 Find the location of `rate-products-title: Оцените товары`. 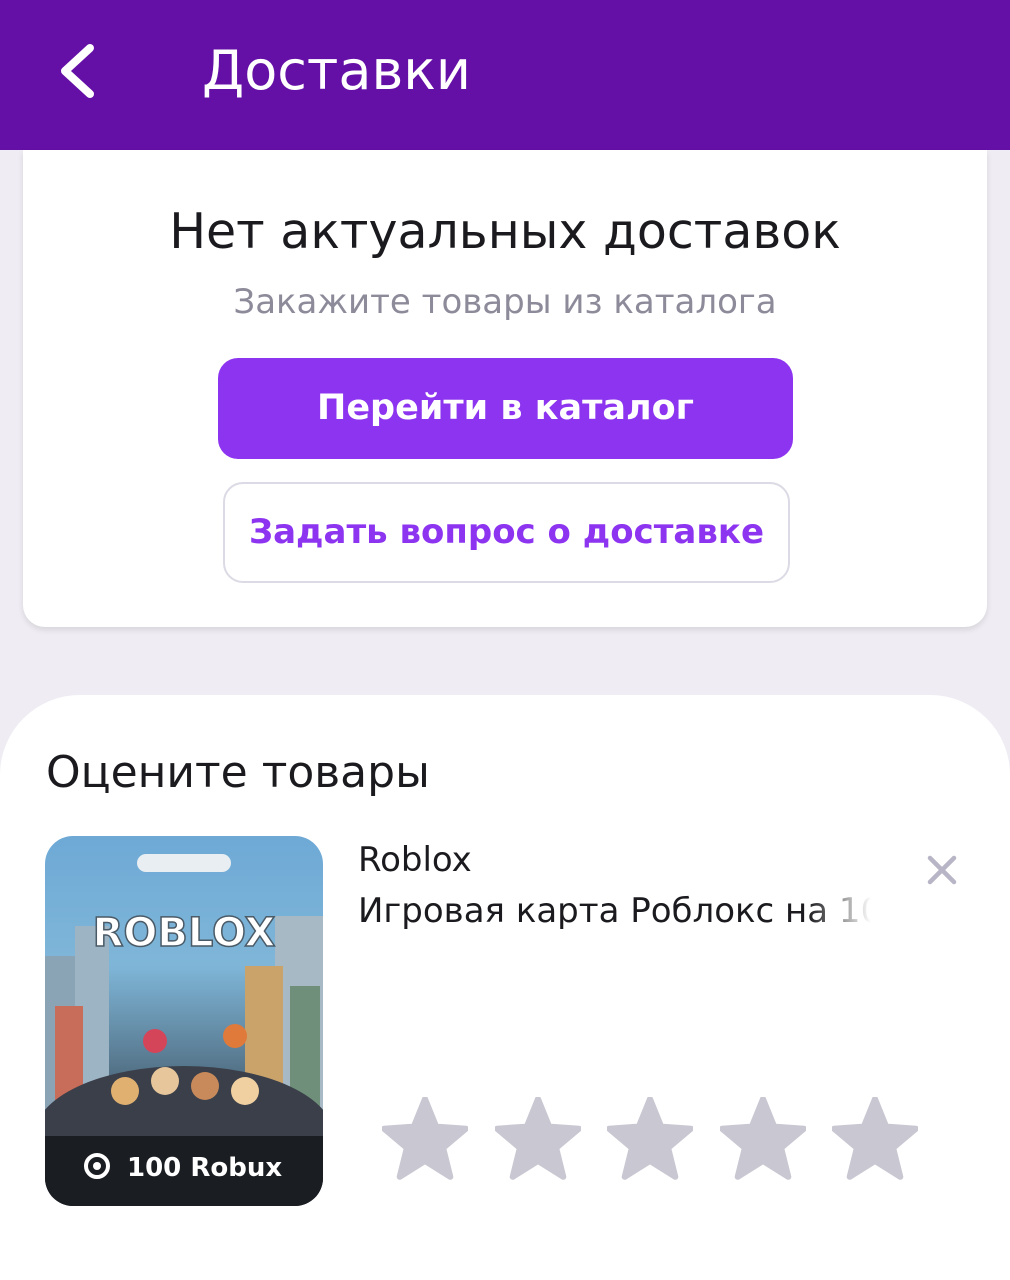

rate-products-title: Оцените товары is located at coordinates (238, 772).